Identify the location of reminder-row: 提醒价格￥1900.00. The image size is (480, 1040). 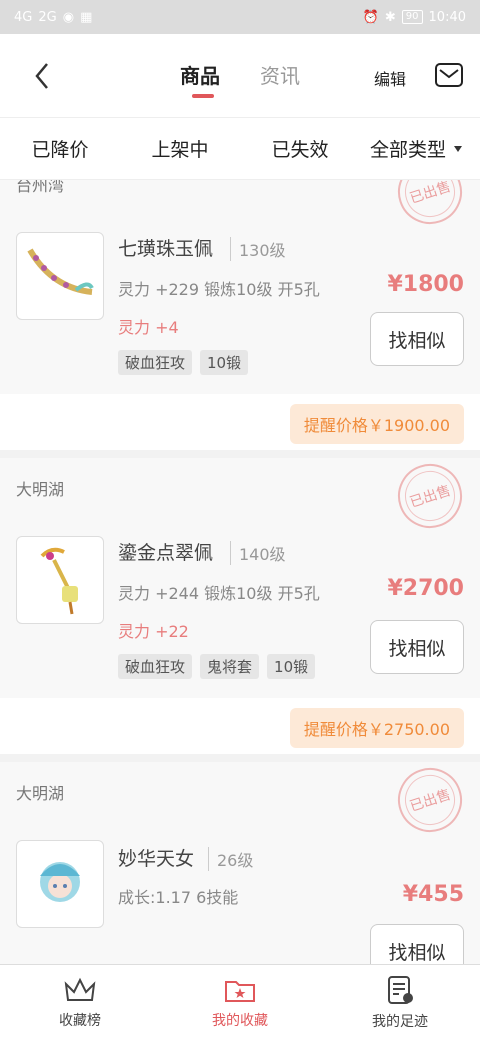
(240, 422).